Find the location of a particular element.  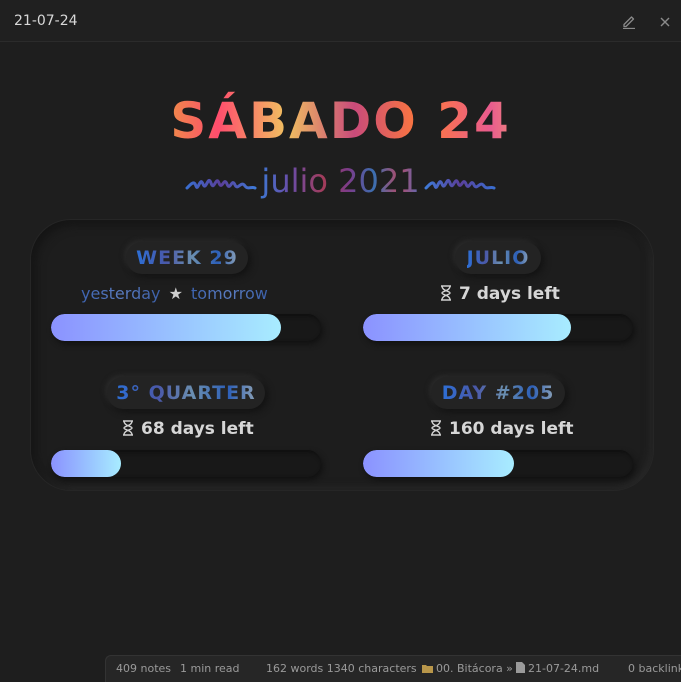

backlinks-count: 0 backlinks is located at coordinates (654, 668).